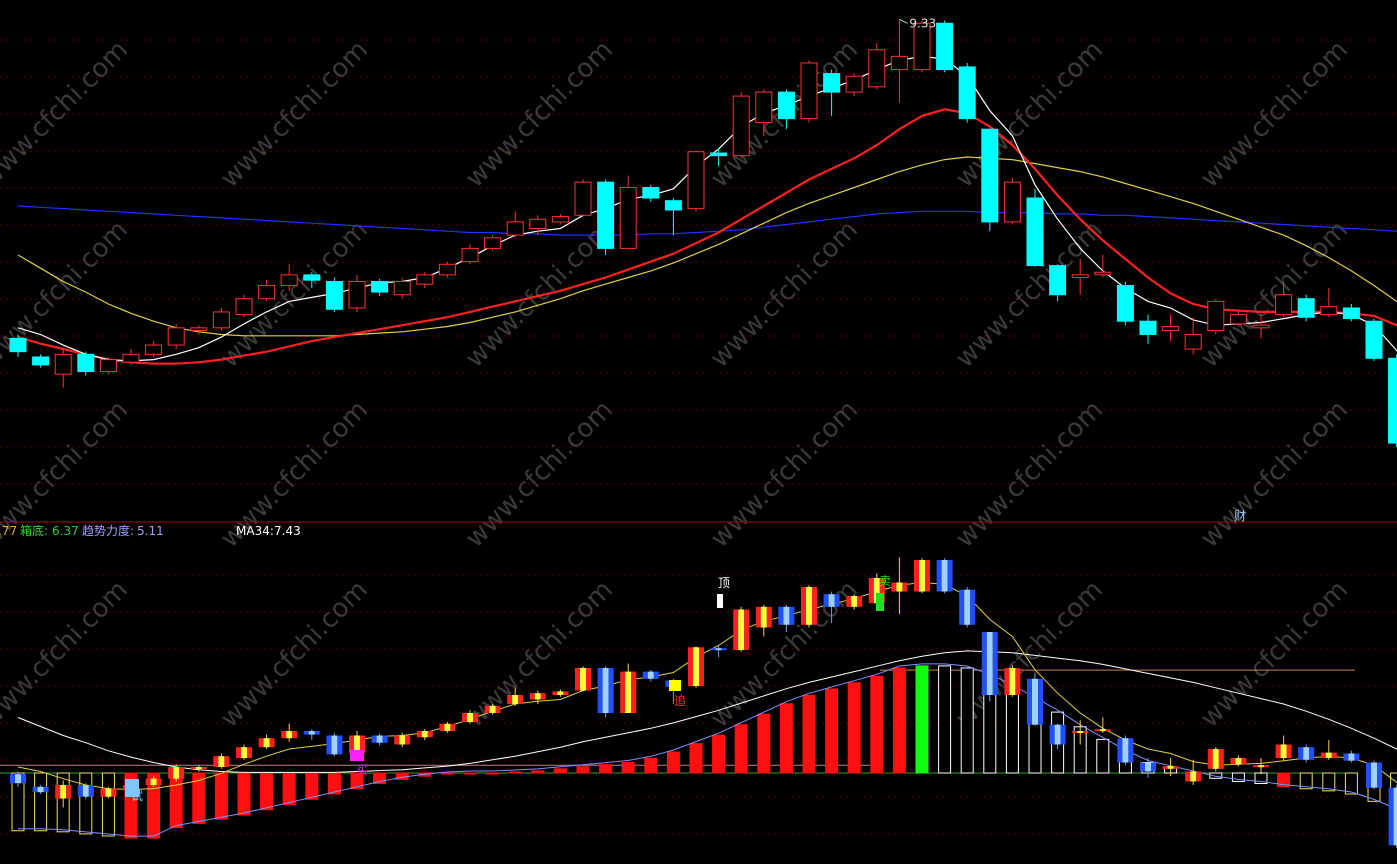  Describe the element at coordinates (1240, 516) in the screenshot. I see `marker-cai: 财` at that location.